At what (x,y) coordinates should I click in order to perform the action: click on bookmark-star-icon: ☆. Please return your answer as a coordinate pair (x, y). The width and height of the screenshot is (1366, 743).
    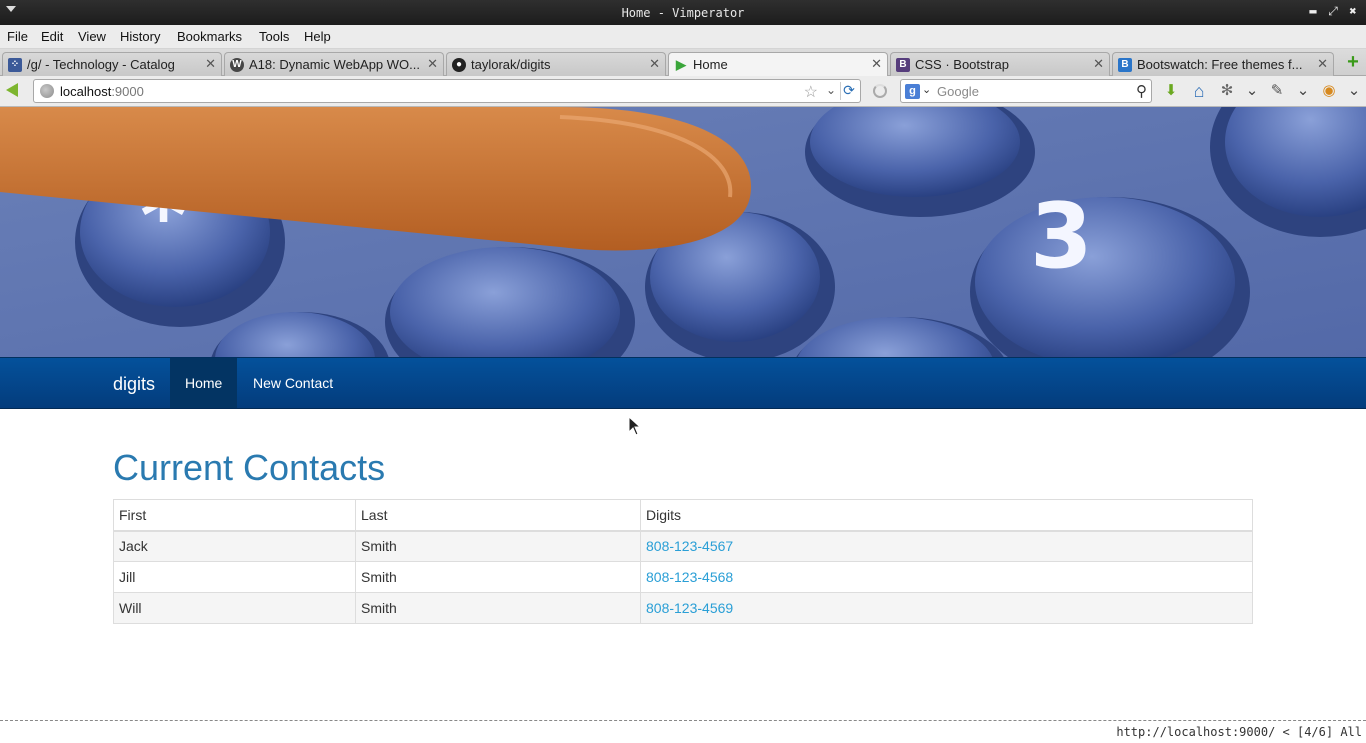
    Looking at the image, I should click on (811, 92).